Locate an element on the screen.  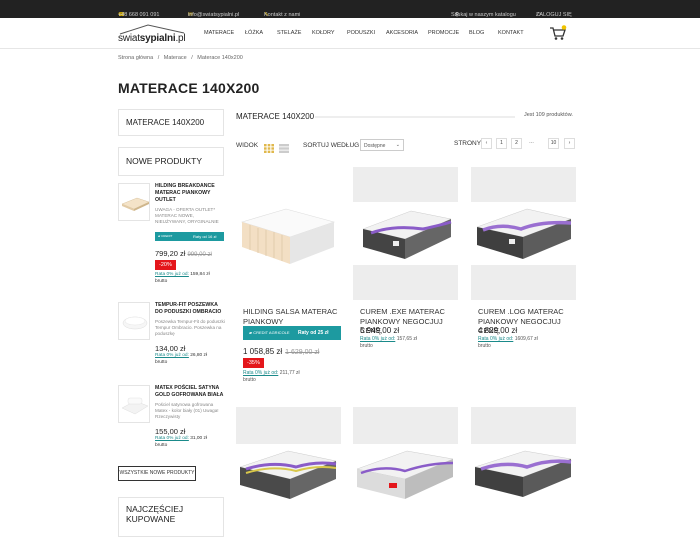
category-box: MATERACE 140X200 is located at coordinates (171, 122).